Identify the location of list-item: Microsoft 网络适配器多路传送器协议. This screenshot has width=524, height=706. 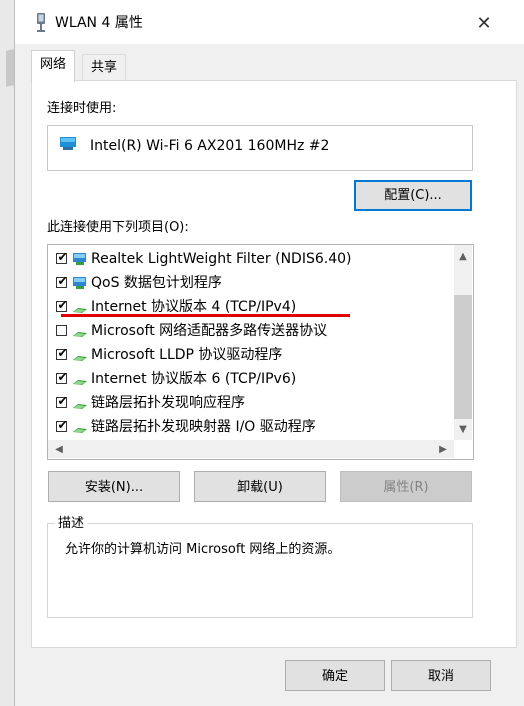
(253, 331).